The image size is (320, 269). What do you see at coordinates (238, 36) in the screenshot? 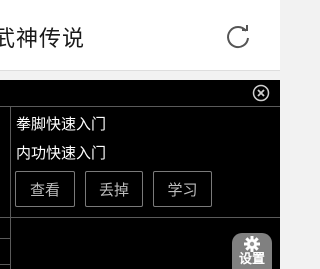
I see `reload-icon` at bounding box center [238, 36].